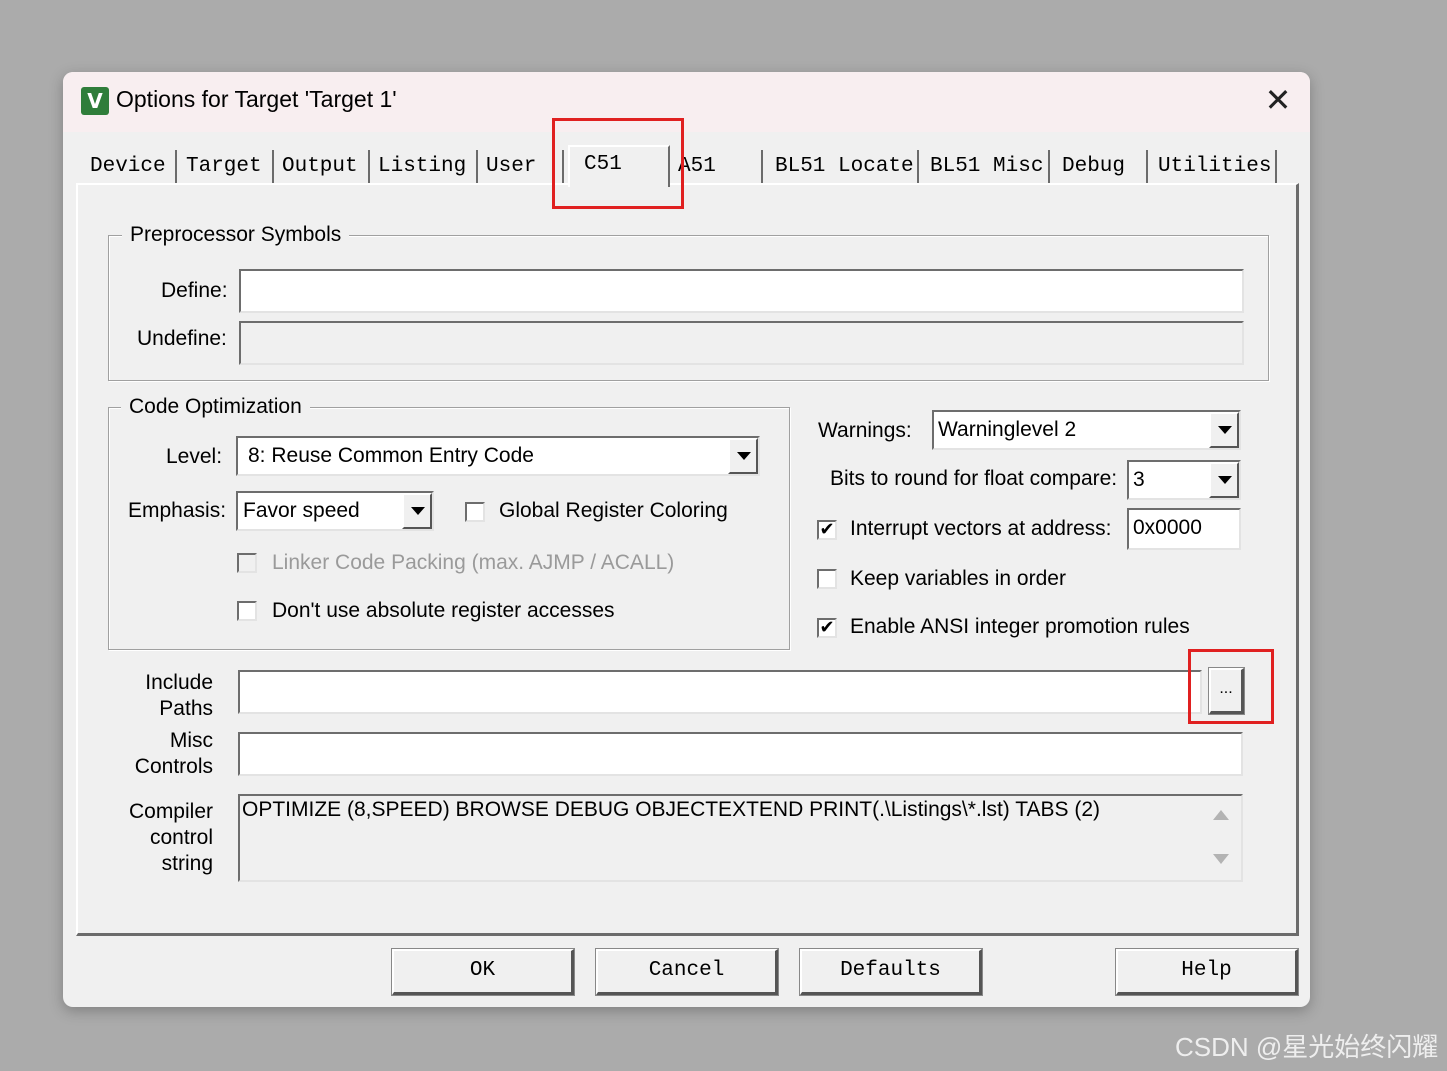 The image size is (1447, 1071). Describe the element at coordinates (1278, 100) in the screenshot. I see `close-icon: ✕` at that location.